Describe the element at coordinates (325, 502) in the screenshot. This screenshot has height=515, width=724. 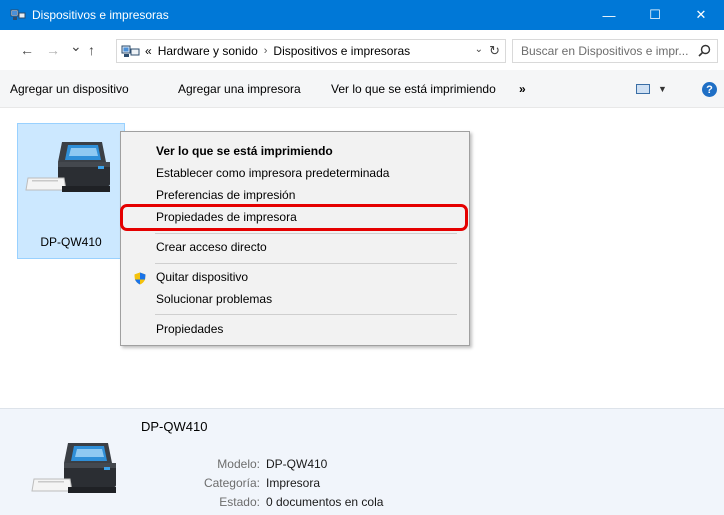
I see `detail-value: 0 documentos en cola` at that location.